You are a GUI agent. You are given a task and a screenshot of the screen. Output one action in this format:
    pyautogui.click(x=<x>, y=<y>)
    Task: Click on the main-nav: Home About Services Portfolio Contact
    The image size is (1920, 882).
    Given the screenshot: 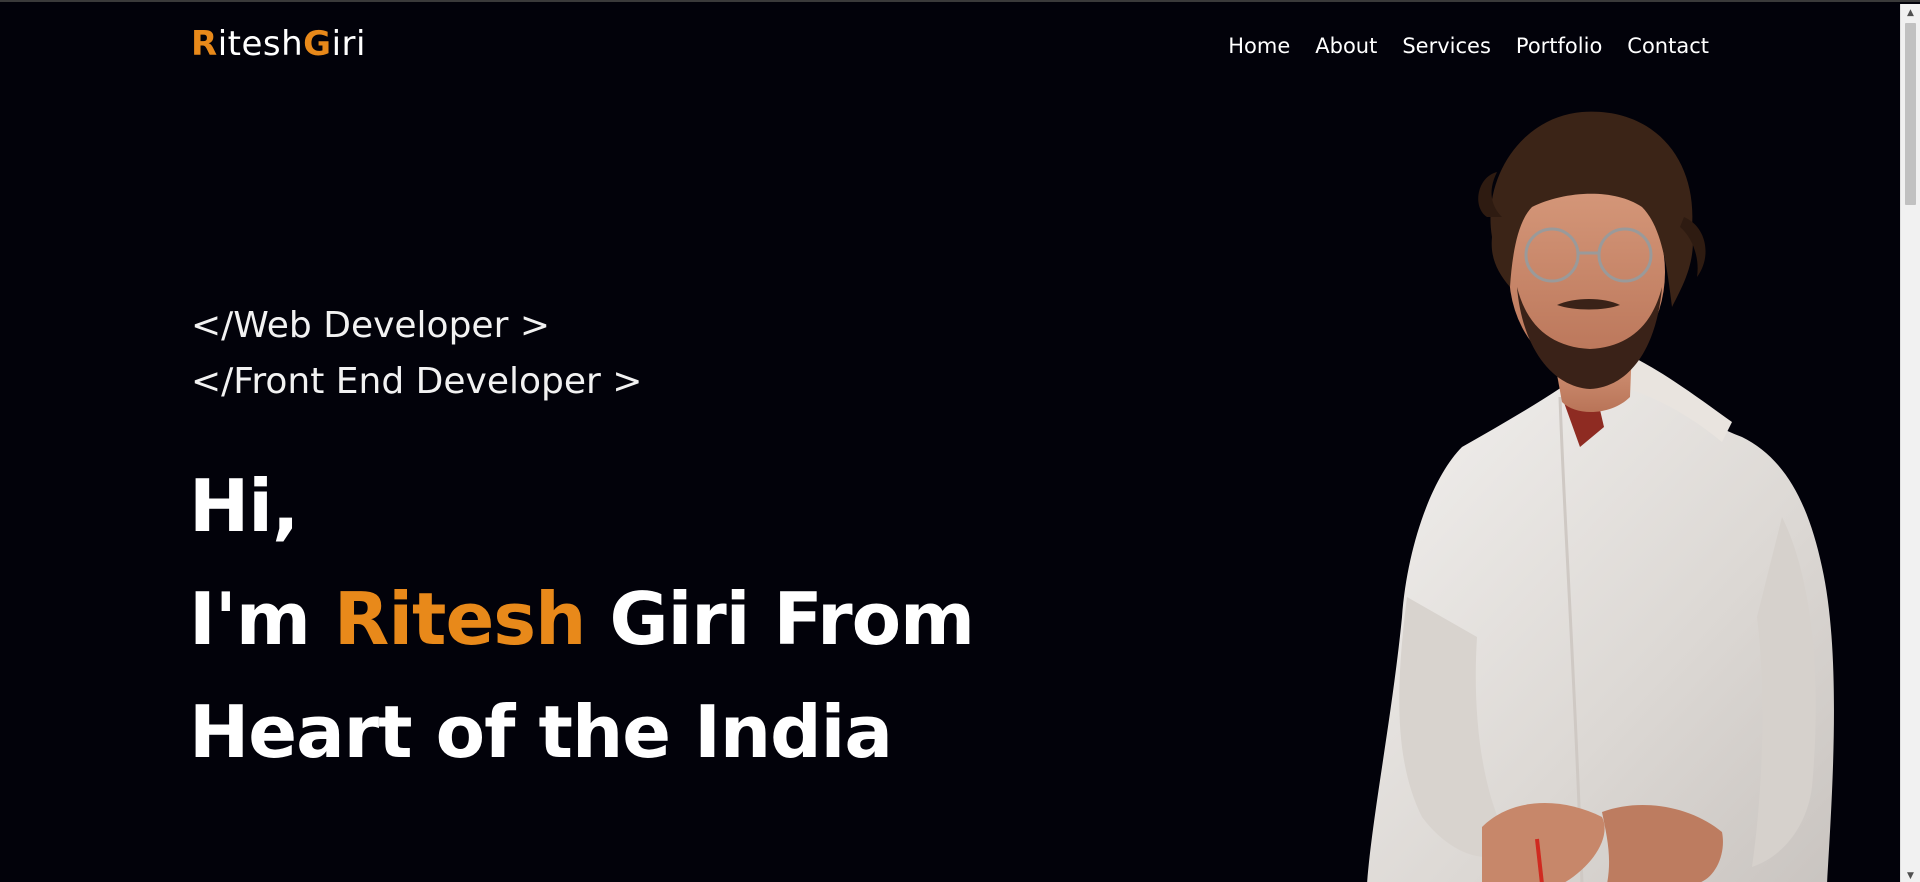 What is the action you would take?
    pyautogui.click(x=1468, y=46)
    